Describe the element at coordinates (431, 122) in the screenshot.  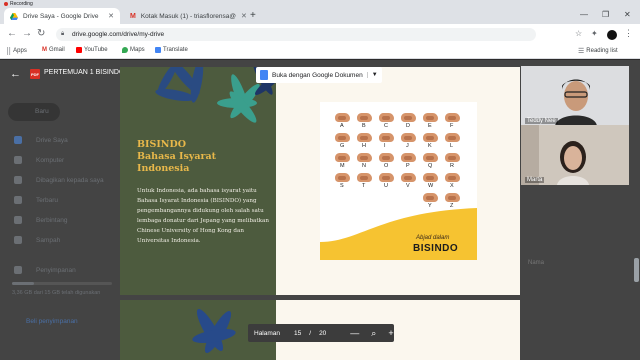
I see `alphabet-sign-e: E` at that location.